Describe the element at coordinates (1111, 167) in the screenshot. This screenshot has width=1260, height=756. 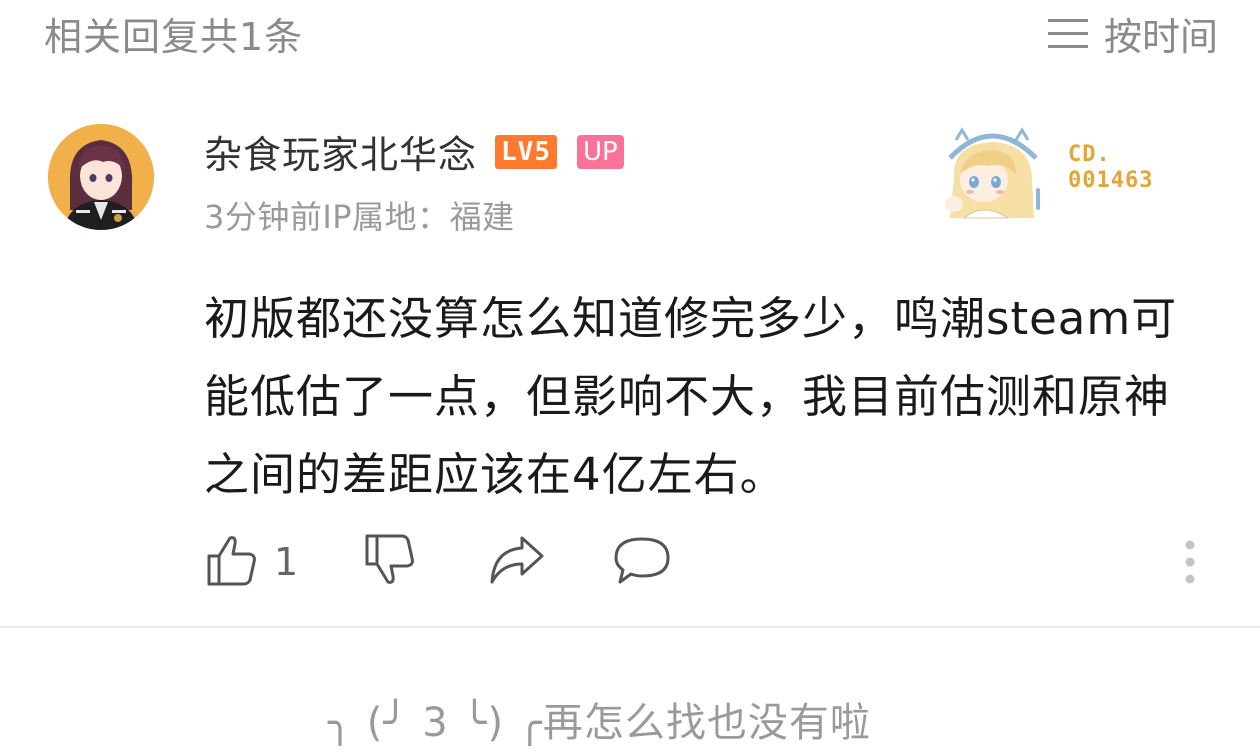
I see `decoration-code: CD. 001463` at that location.